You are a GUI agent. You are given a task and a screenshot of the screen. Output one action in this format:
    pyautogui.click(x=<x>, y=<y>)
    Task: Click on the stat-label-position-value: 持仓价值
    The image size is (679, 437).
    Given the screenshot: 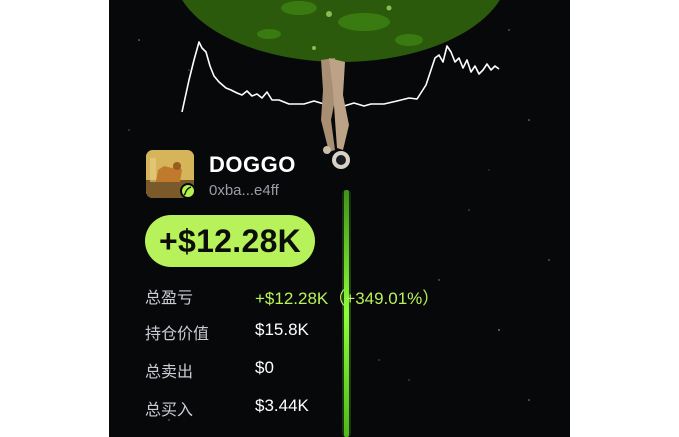 What is the action you would take?
    pyautogui.click(x=177, y=333)
    